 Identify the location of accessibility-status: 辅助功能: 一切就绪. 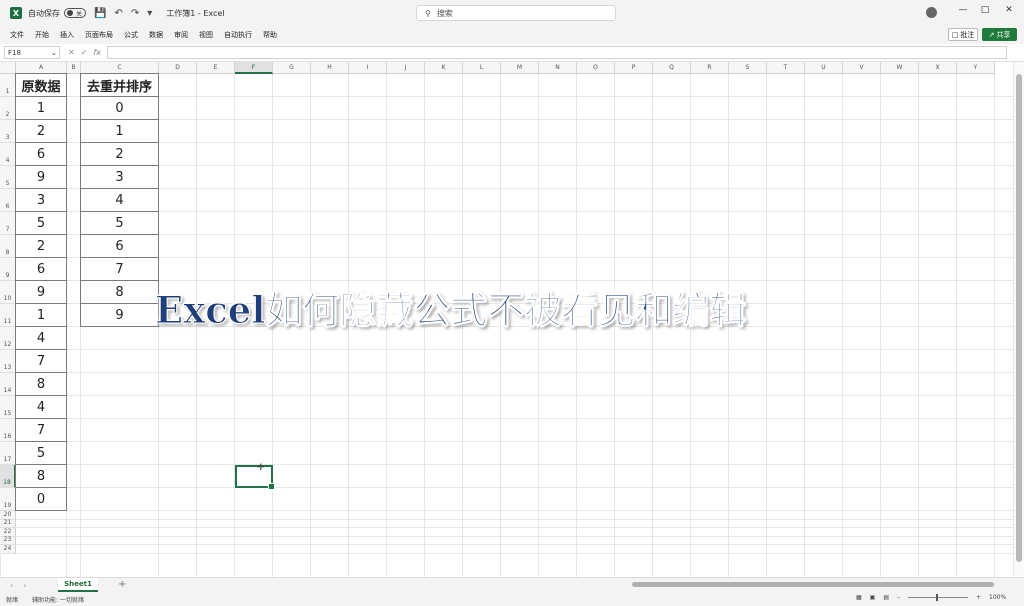
(58, 599).